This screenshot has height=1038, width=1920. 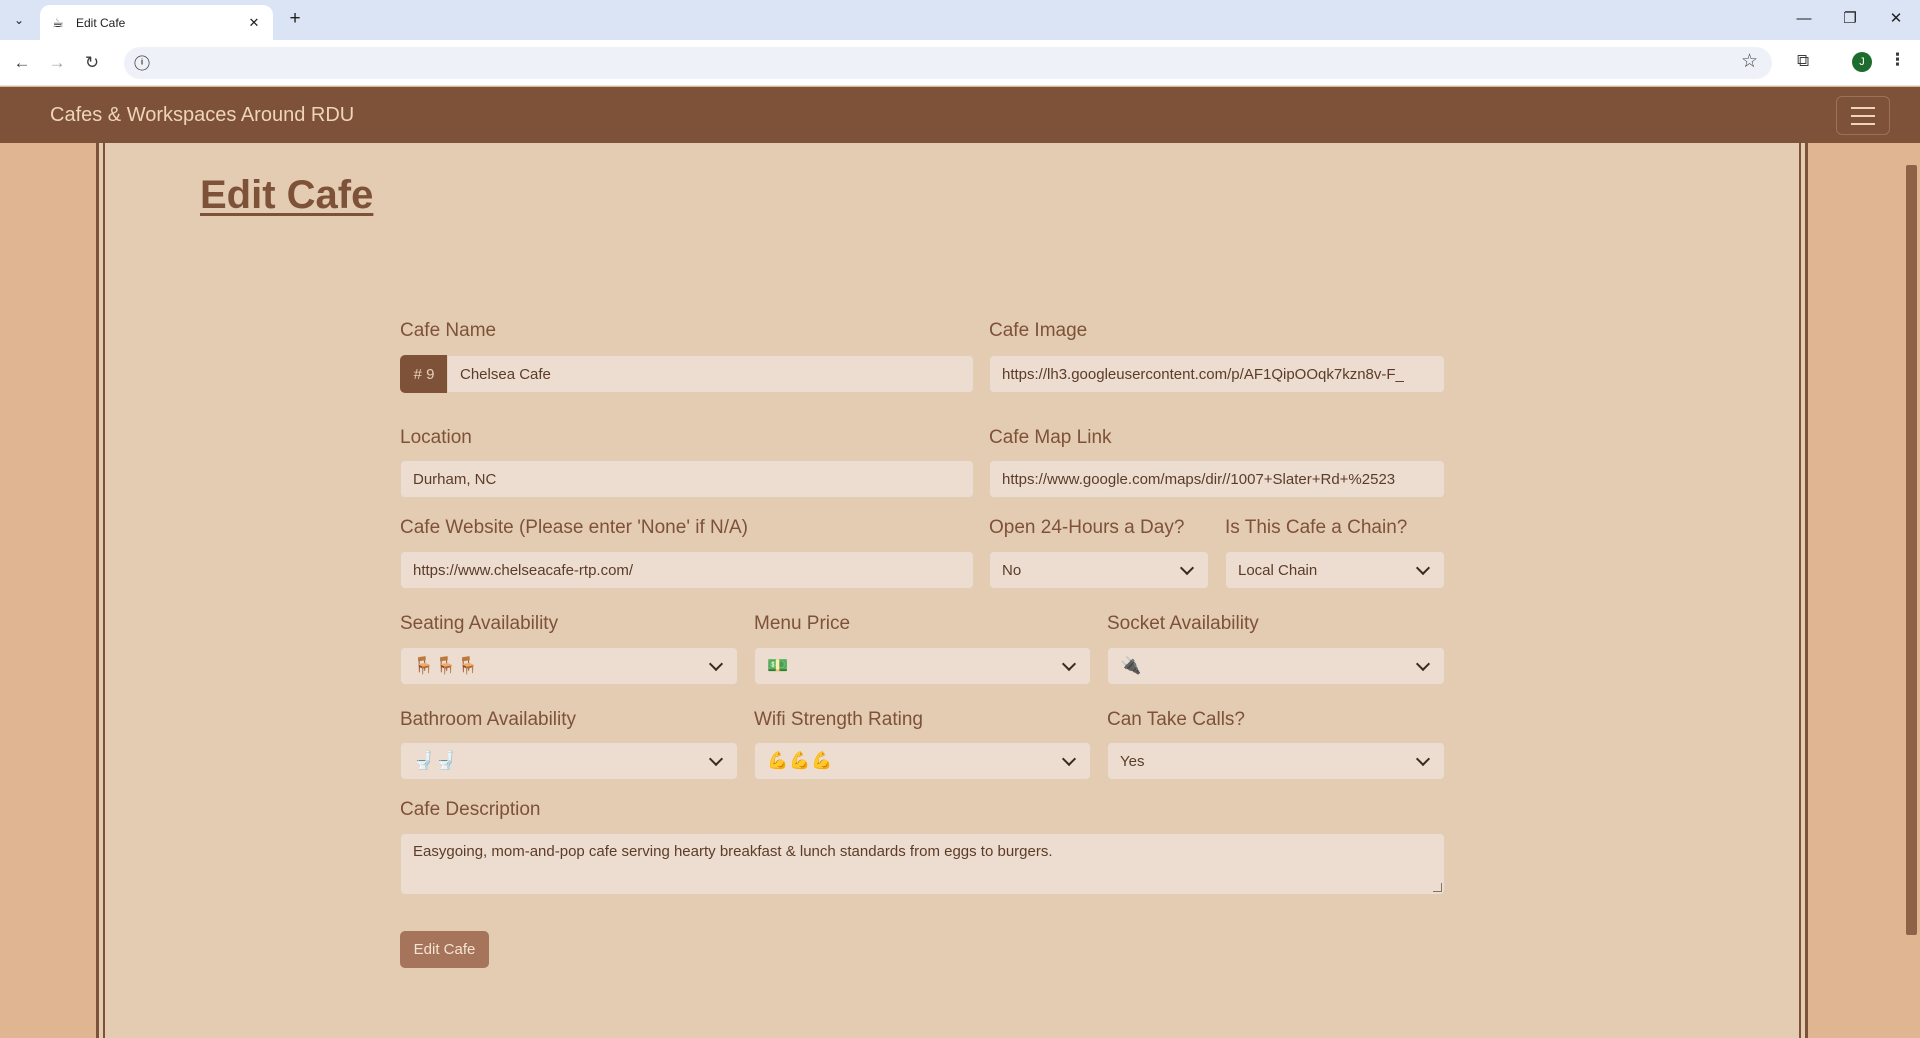 What do you see at coordinates (202, 115) in the screenshot?
I see `site-brand: Cafes & Workspaces Around RDU` at bounding box center [202, 115].